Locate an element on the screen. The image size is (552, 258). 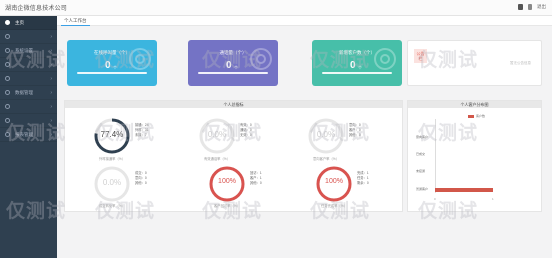
gauge-side-info: 成交：0 意向：0 其他：0 is located at coordinates (141, 178).